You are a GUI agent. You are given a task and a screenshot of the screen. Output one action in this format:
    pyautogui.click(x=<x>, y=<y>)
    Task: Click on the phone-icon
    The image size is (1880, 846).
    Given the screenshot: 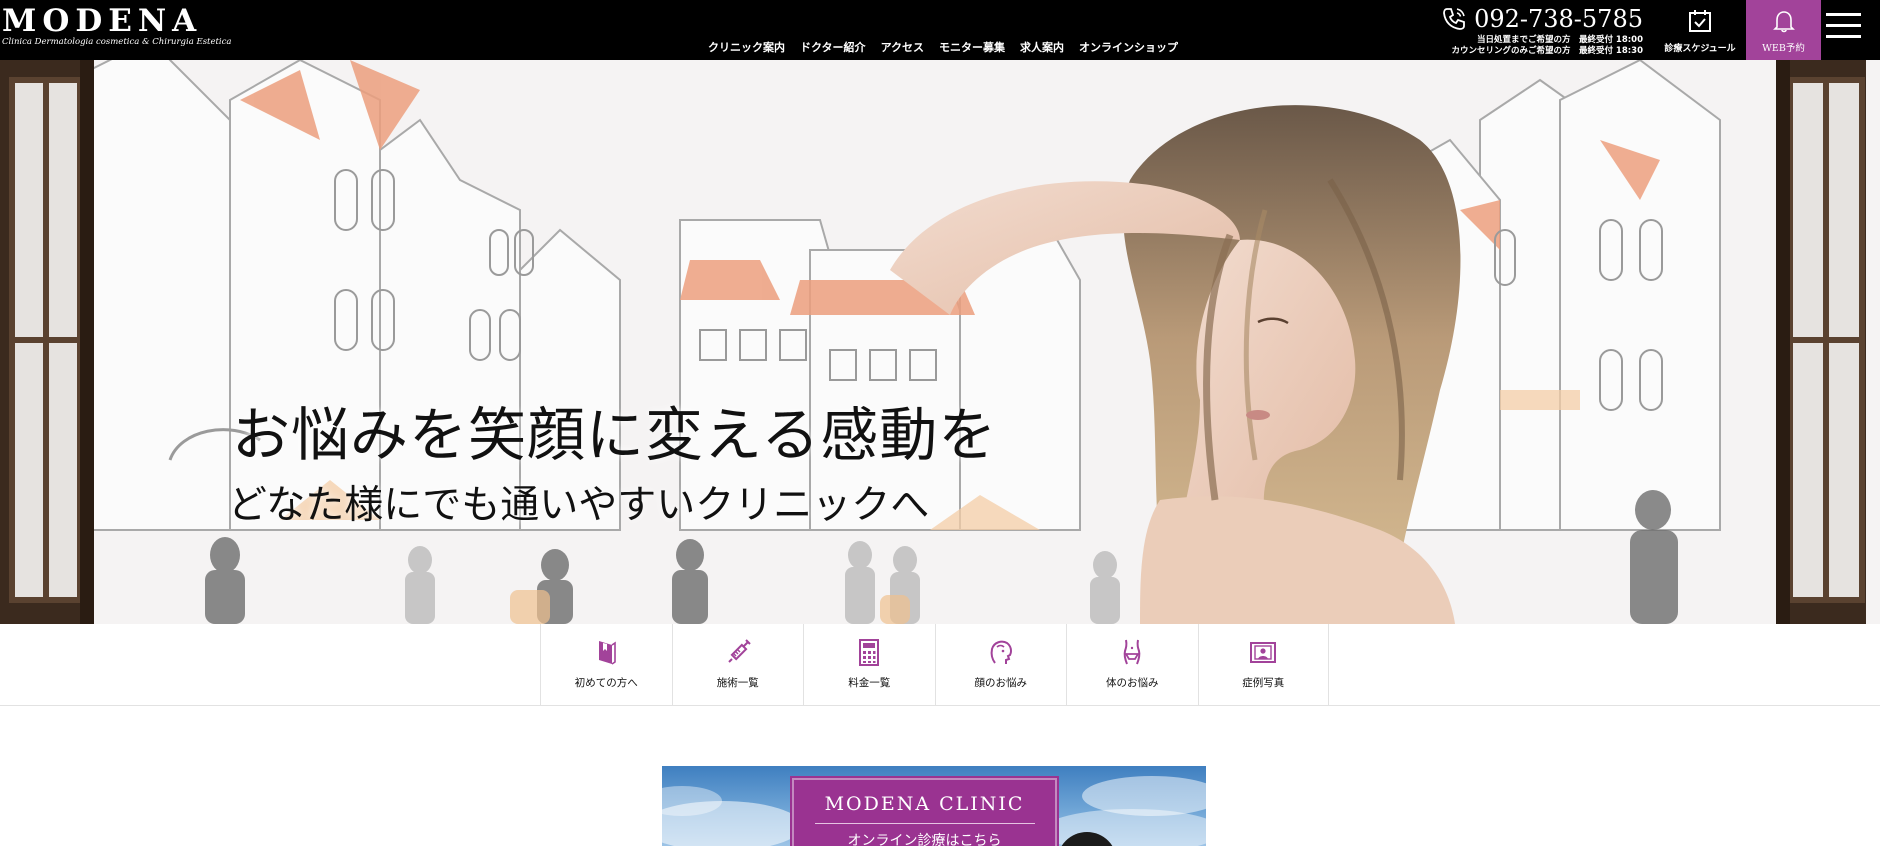 What is the action you would take?
    pyautogui.click(x=1454, y=19)
    